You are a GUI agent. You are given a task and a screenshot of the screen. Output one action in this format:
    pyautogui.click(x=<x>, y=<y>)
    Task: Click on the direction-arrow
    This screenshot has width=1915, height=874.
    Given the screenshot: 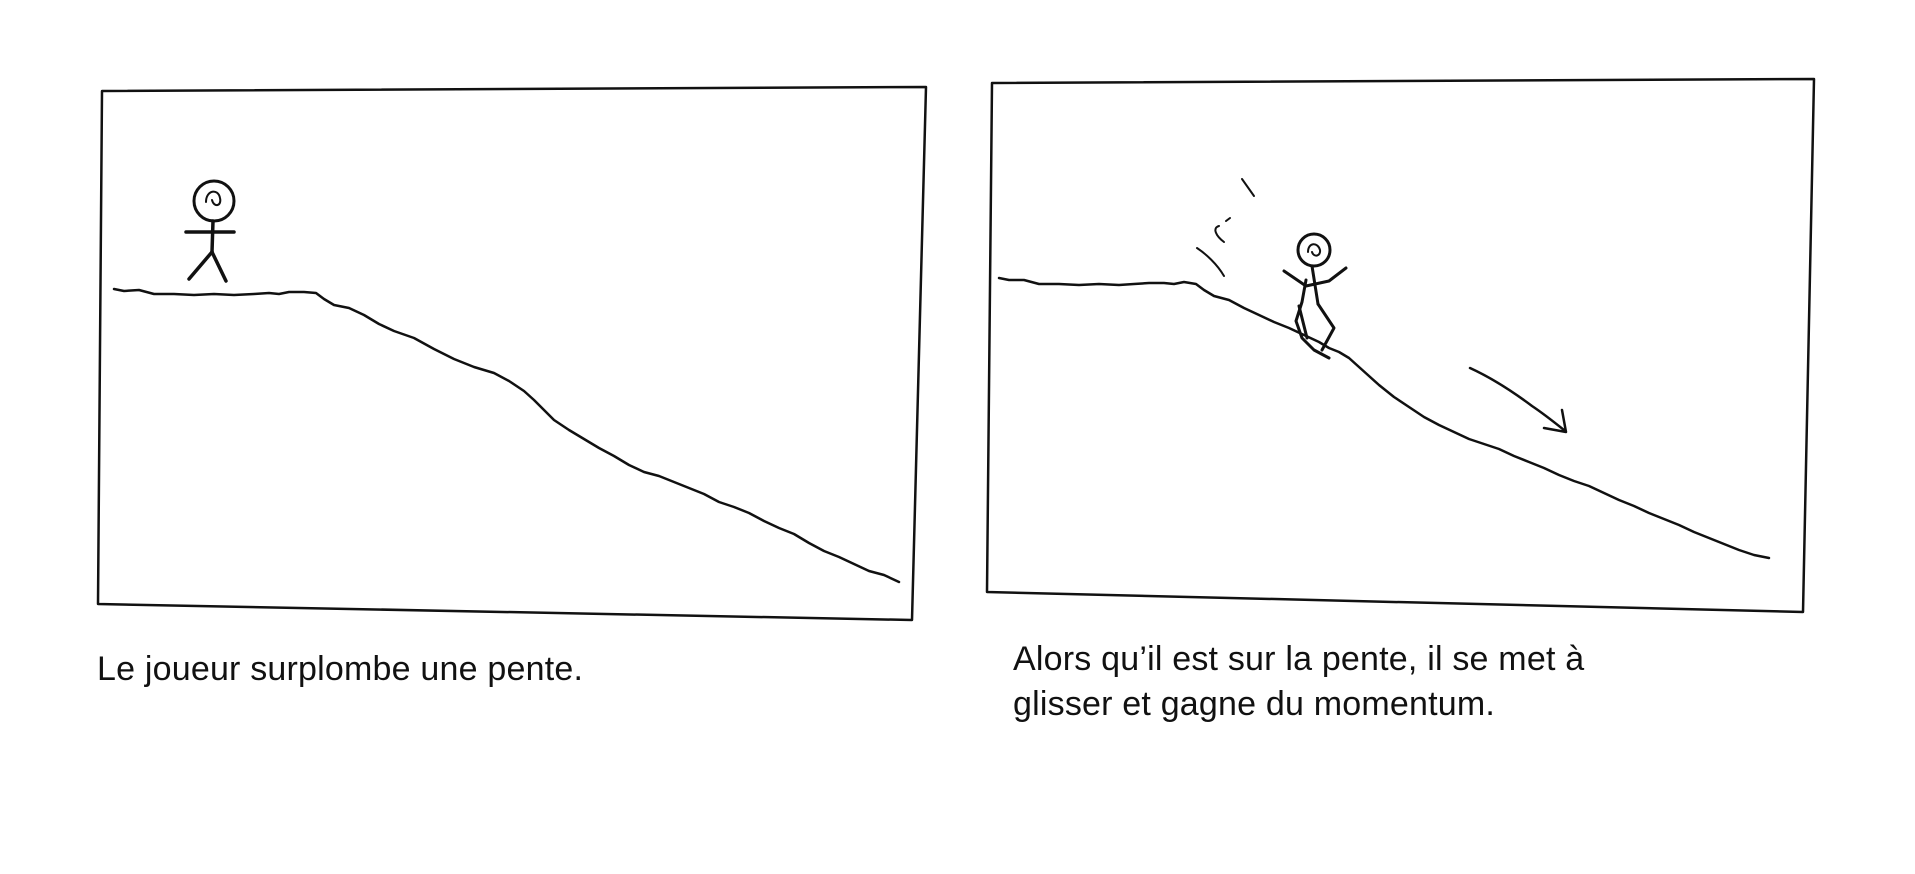 What is the action you would take?
    pyautogui.click(x=1518, y=400)
    